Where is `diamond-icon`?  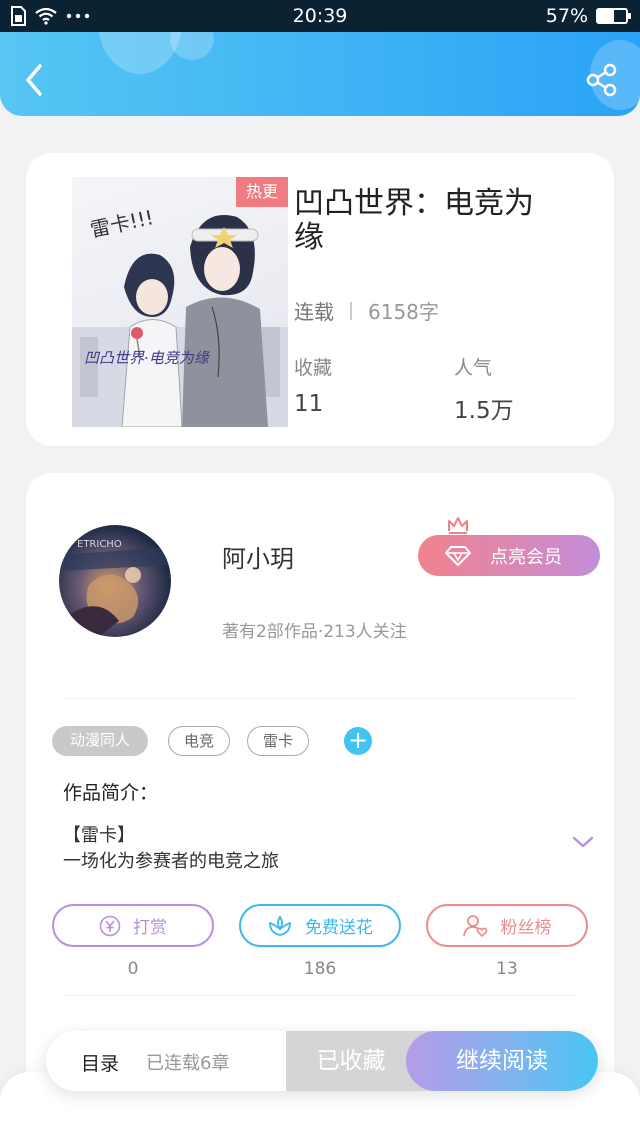 diamond-icon is located at coordinates (458, 556).